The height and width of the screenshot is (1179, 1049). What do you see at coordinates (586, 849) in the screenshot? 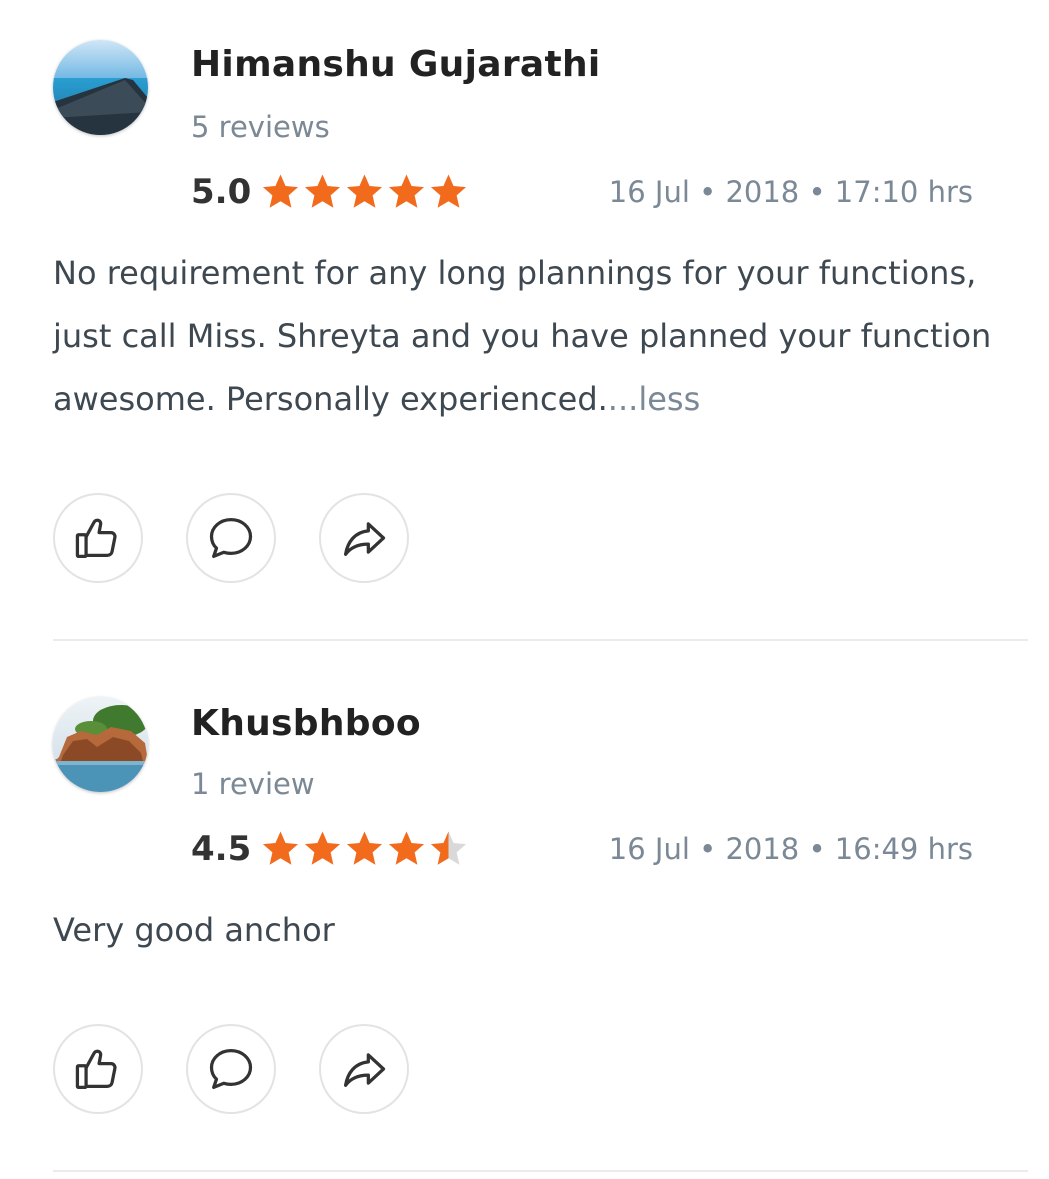
I see `rating-row: 4.5 16 Jul • 2018 • 16:49 hrs` at bounding box center [586, 849].